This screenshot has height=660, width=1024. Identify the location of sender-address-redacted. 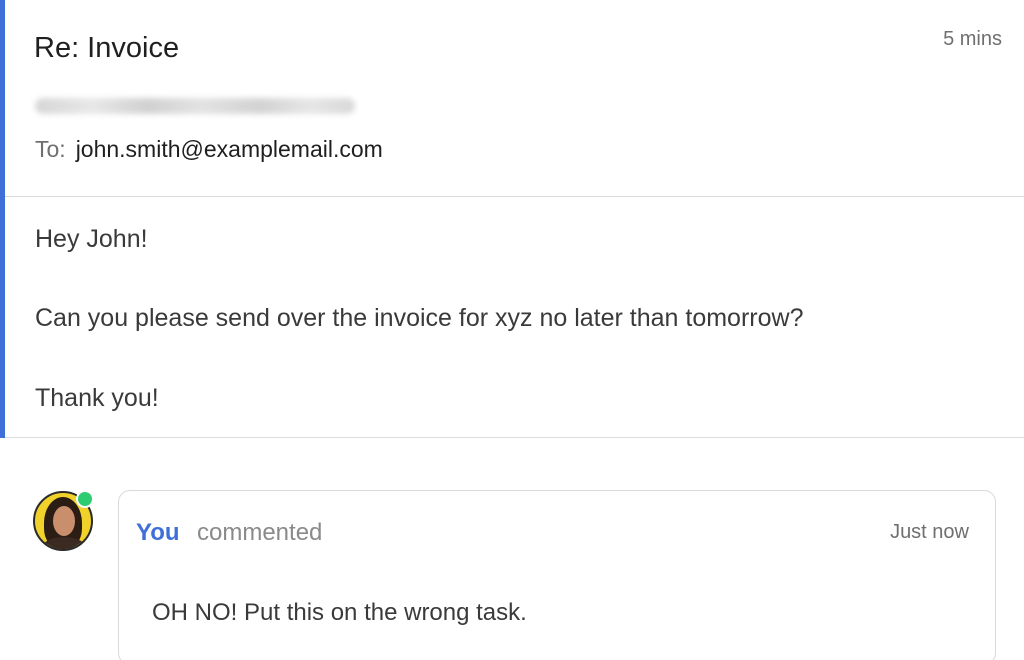
(195, 106).